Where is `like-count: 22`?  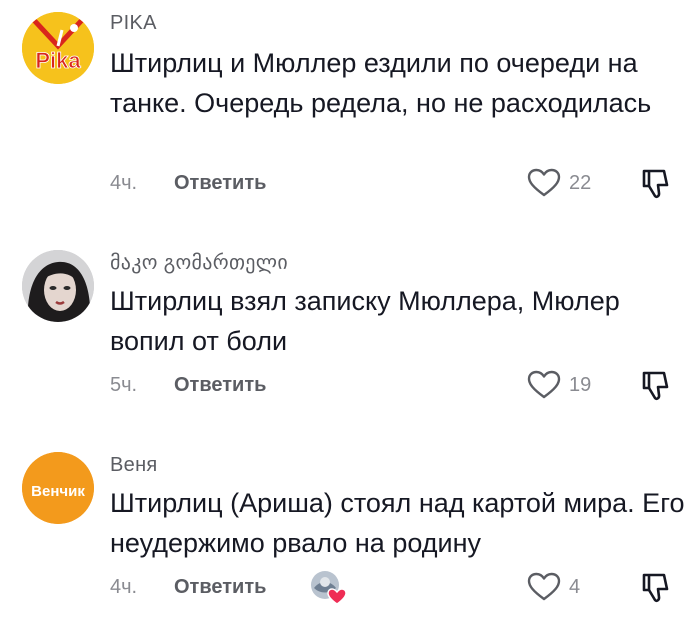
like-count: 22 is located at coordinates (580, 182).